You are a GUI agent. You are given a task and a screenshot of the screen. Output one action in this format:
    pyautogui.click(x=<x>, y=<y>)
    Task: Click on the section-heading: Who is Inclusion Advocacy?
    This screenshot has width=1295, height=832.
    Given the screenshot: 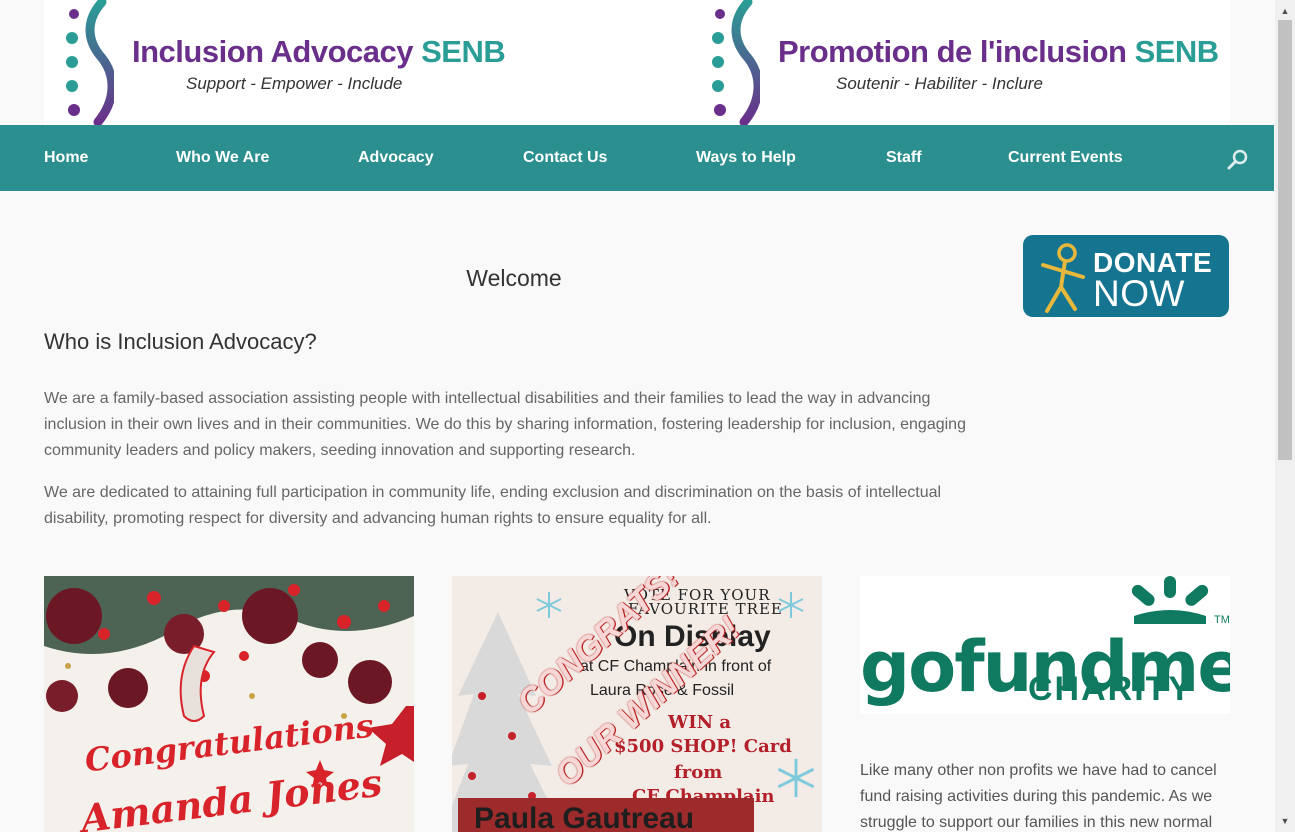 What is the action you would take?
    pyautogui.click(x=180, y=341)
    